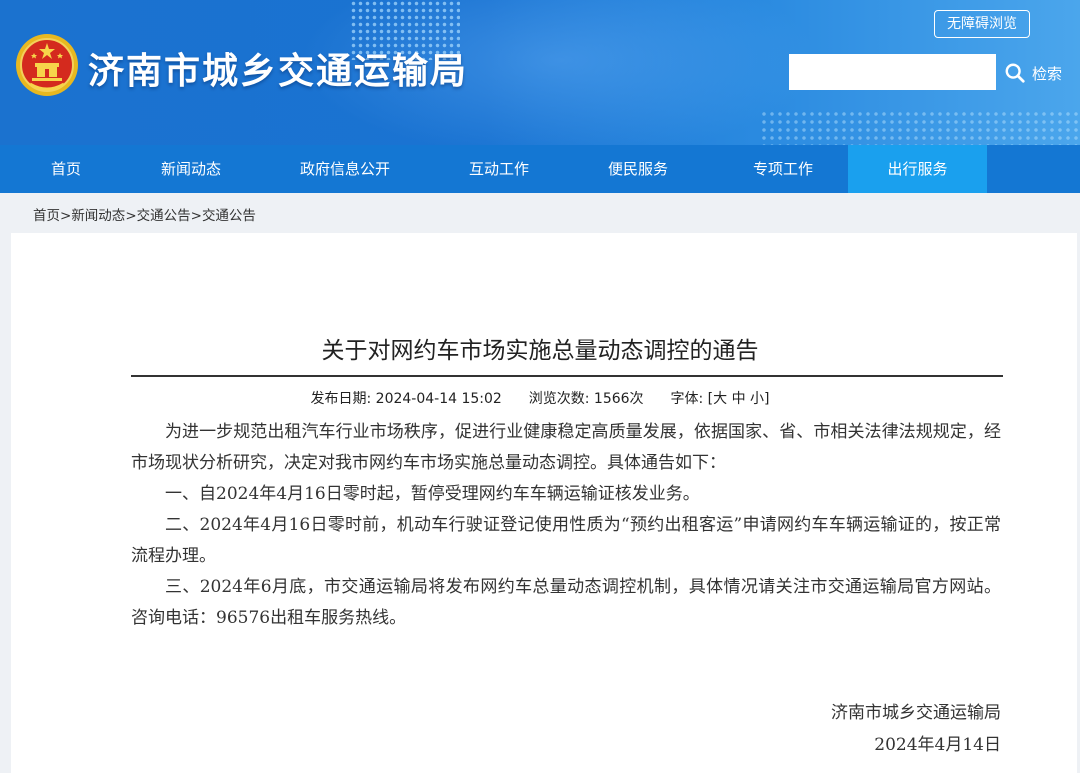  I want to click on breadcrumb-traffic-notice-current: 交通公告, so click(229, 216).